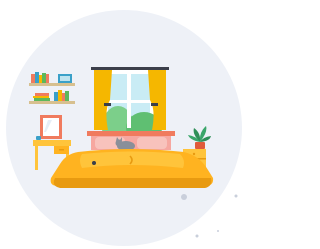 This screenshot has height=249, width=320. Describe the element at coordinates (131, 133) in the screenshot. I see `headboard-strip` at that location.